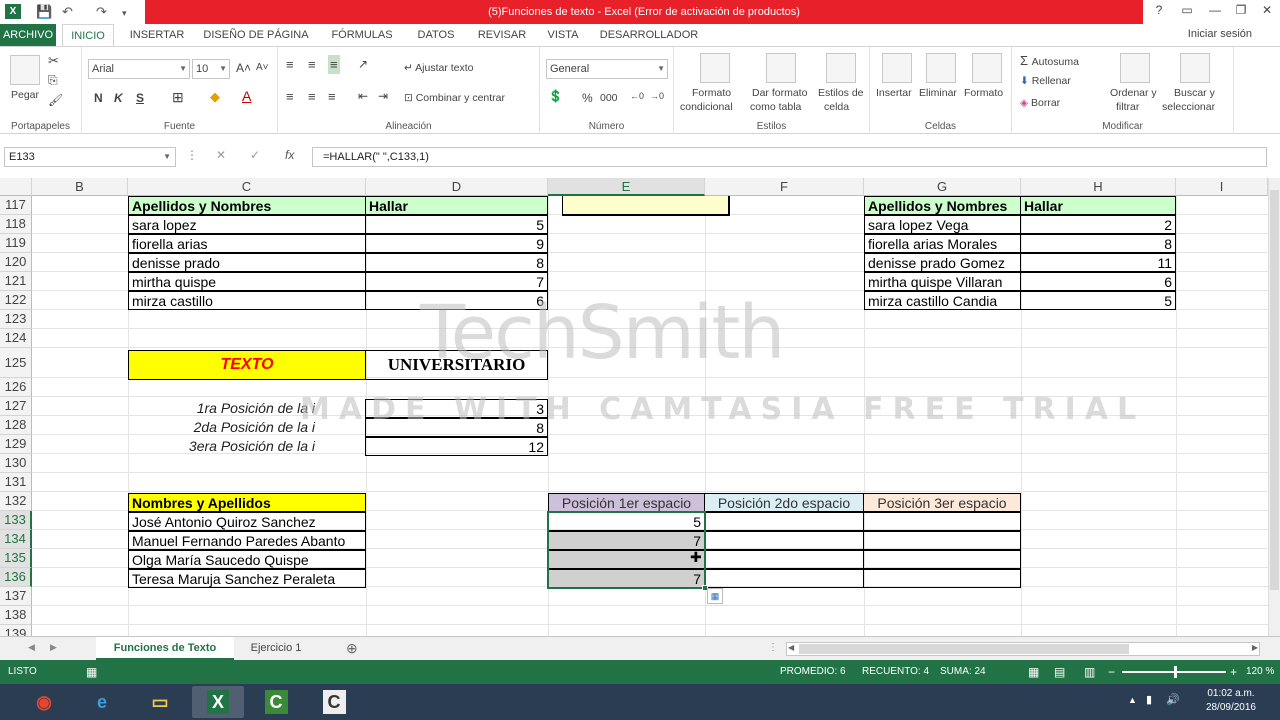  Describe the element at coordinates (784, 502) in the screenshot. I see `table3-header-pos2: Posición 2do espacio` at that location.